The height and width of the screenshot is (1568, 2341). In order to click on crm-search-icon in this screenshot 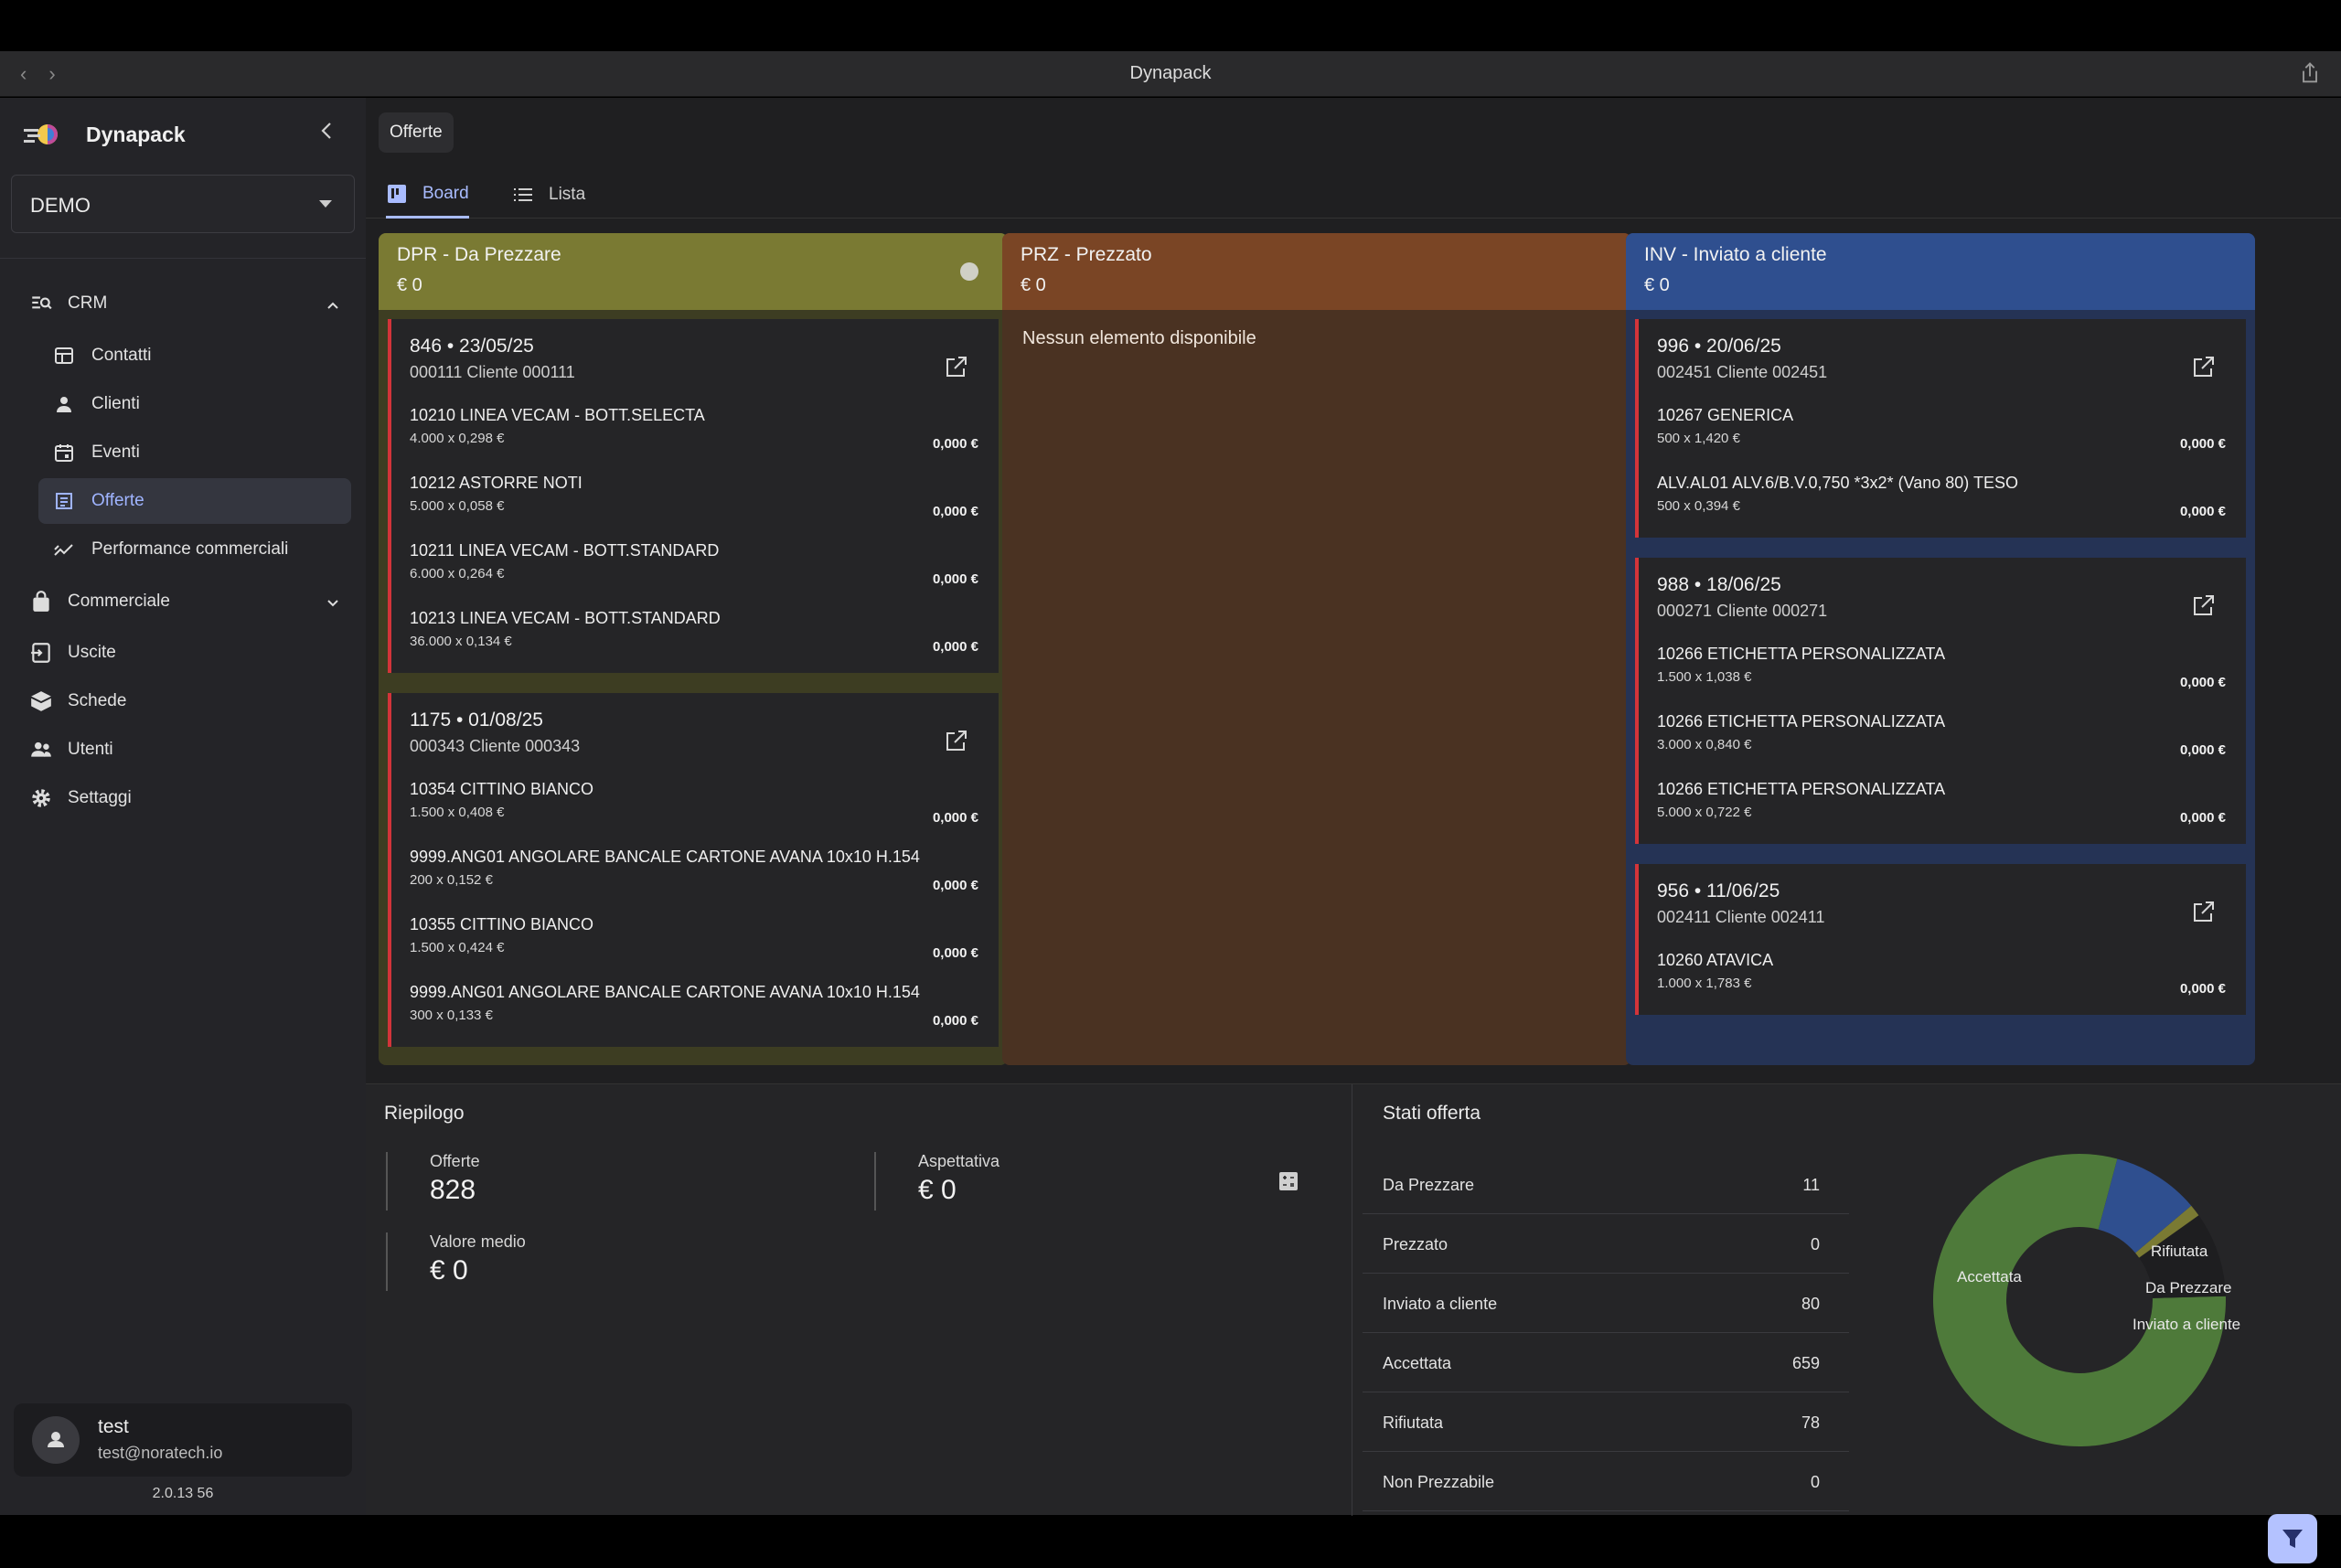, I will do `click(42, 303)`.